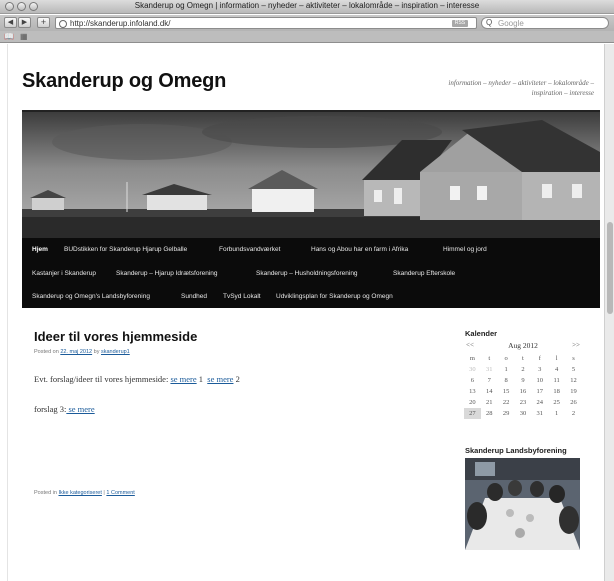 The height and width of the screenshot is (581, 614). What do you see at coordinates (50, 409) in the screenshot?
I see `post-text-2: forslag 3:` at bounding box center [50, 409].